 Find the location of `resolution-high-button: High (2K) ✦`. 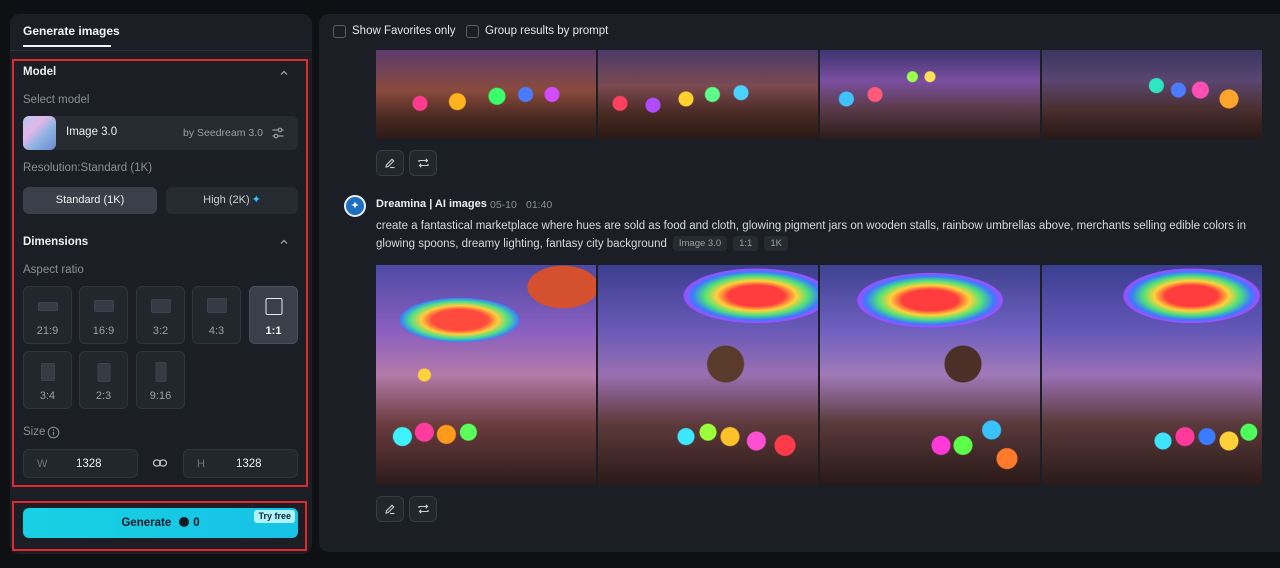

resolution-high-button: High (2K) ✦ is located at coordinates (232, 200).